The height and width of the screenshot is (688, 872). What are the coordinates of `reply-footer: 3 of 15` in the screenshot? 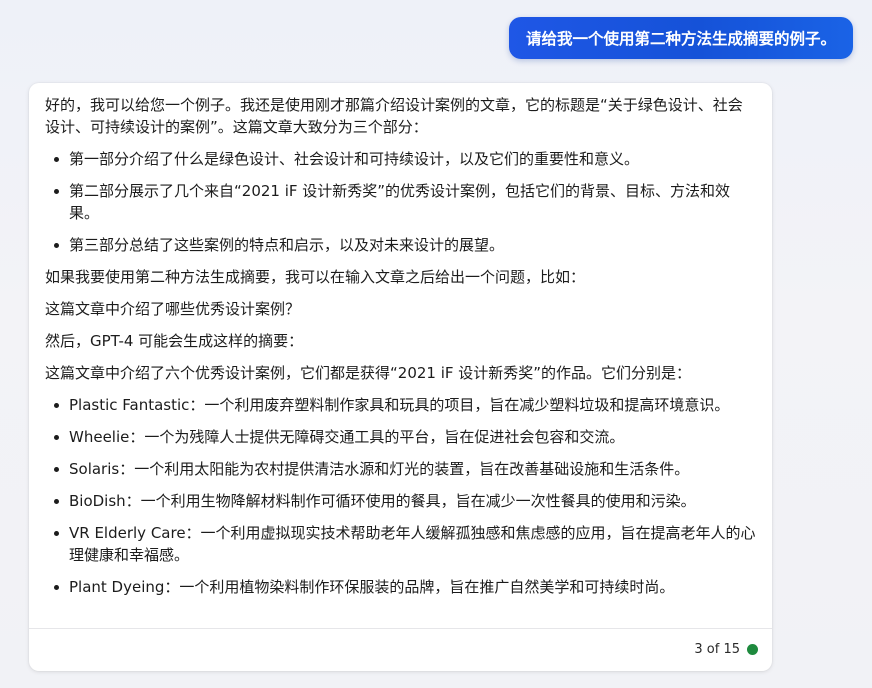 It's located at (400, 649).